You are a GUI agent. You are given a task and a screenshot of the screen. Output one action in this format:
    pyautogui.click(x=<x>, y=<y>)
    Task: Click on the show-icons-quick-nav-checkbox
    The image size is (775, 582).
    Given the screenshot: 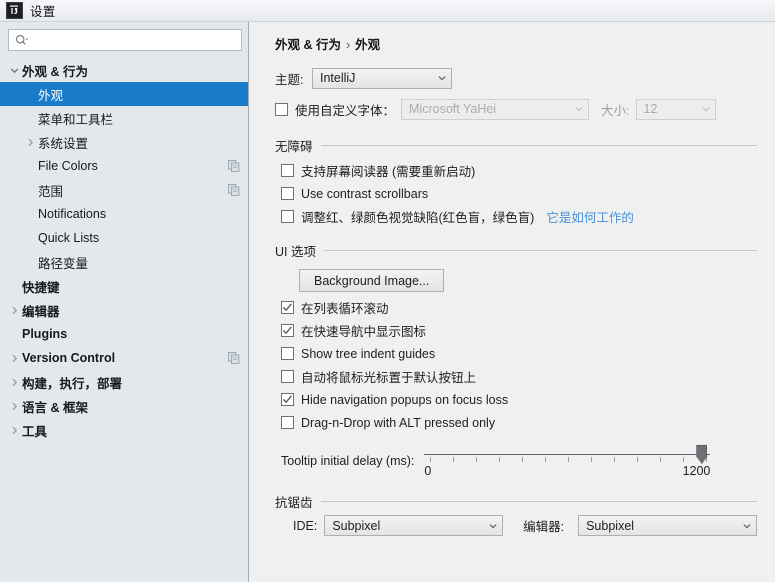 What is the action you would take?
    pyautogui.click(x=287, y=330)
    